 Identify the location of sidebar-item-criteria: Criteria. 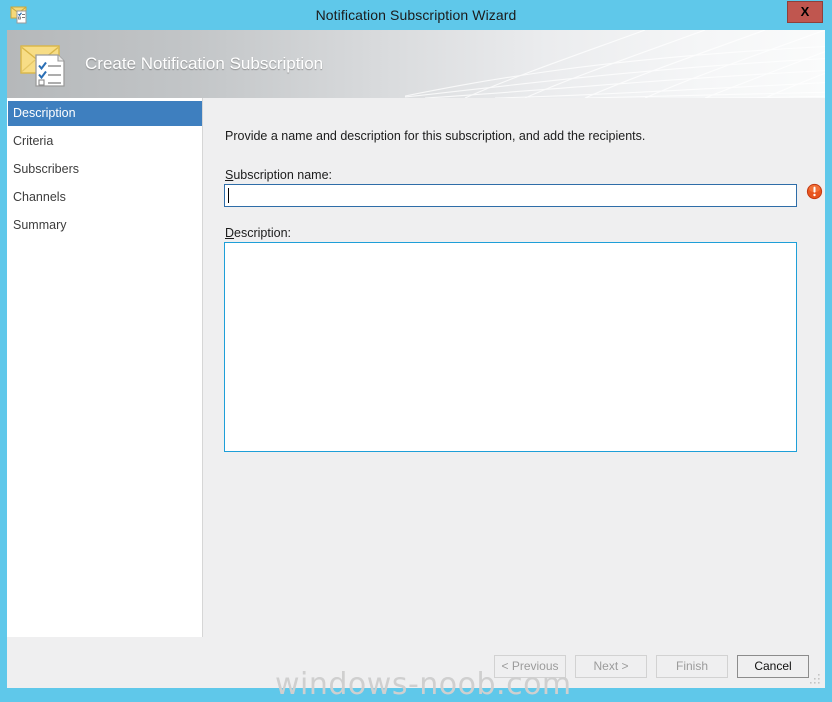
(104, 141).